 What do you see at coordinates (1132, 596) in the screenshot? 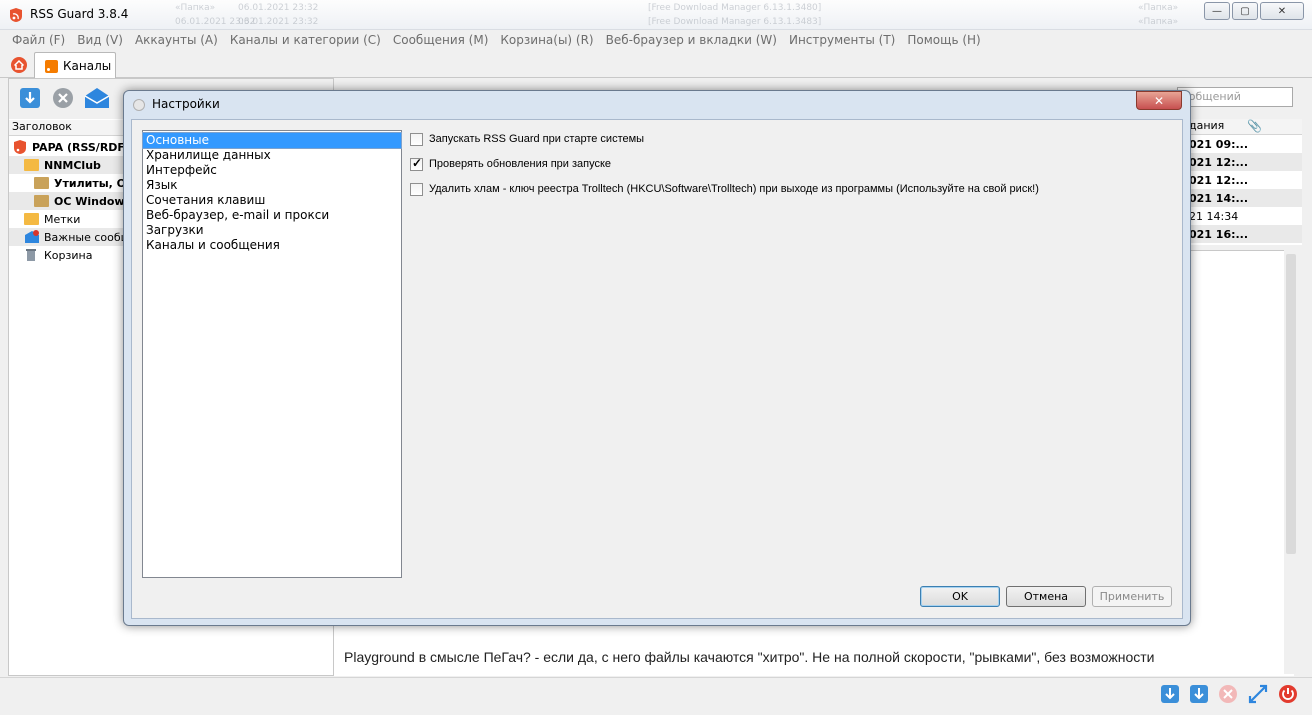
I see `apply-button: Применить` at bounding box center [1132, 596].